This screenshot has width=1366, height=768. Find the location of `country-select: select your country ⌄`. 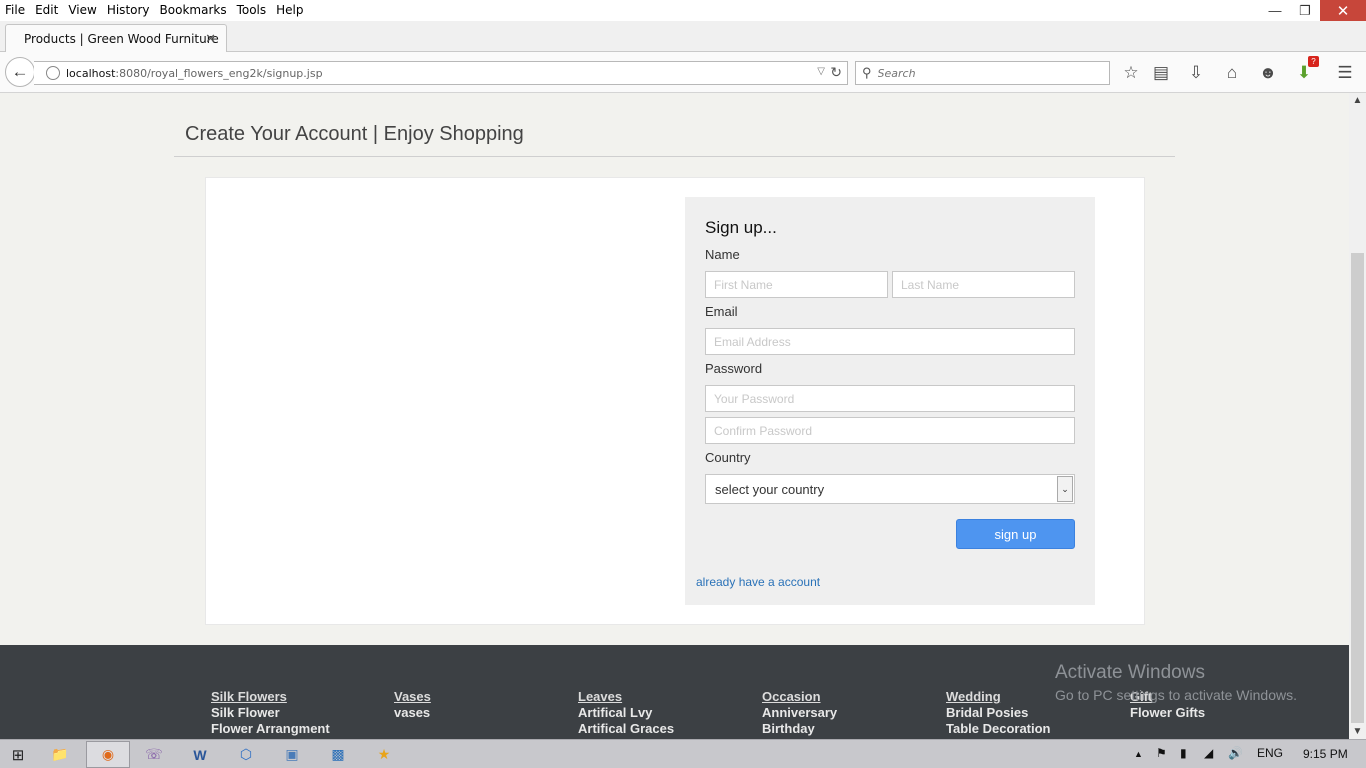

country-select: select your country ⌄ is located at coordinates (890, 489).